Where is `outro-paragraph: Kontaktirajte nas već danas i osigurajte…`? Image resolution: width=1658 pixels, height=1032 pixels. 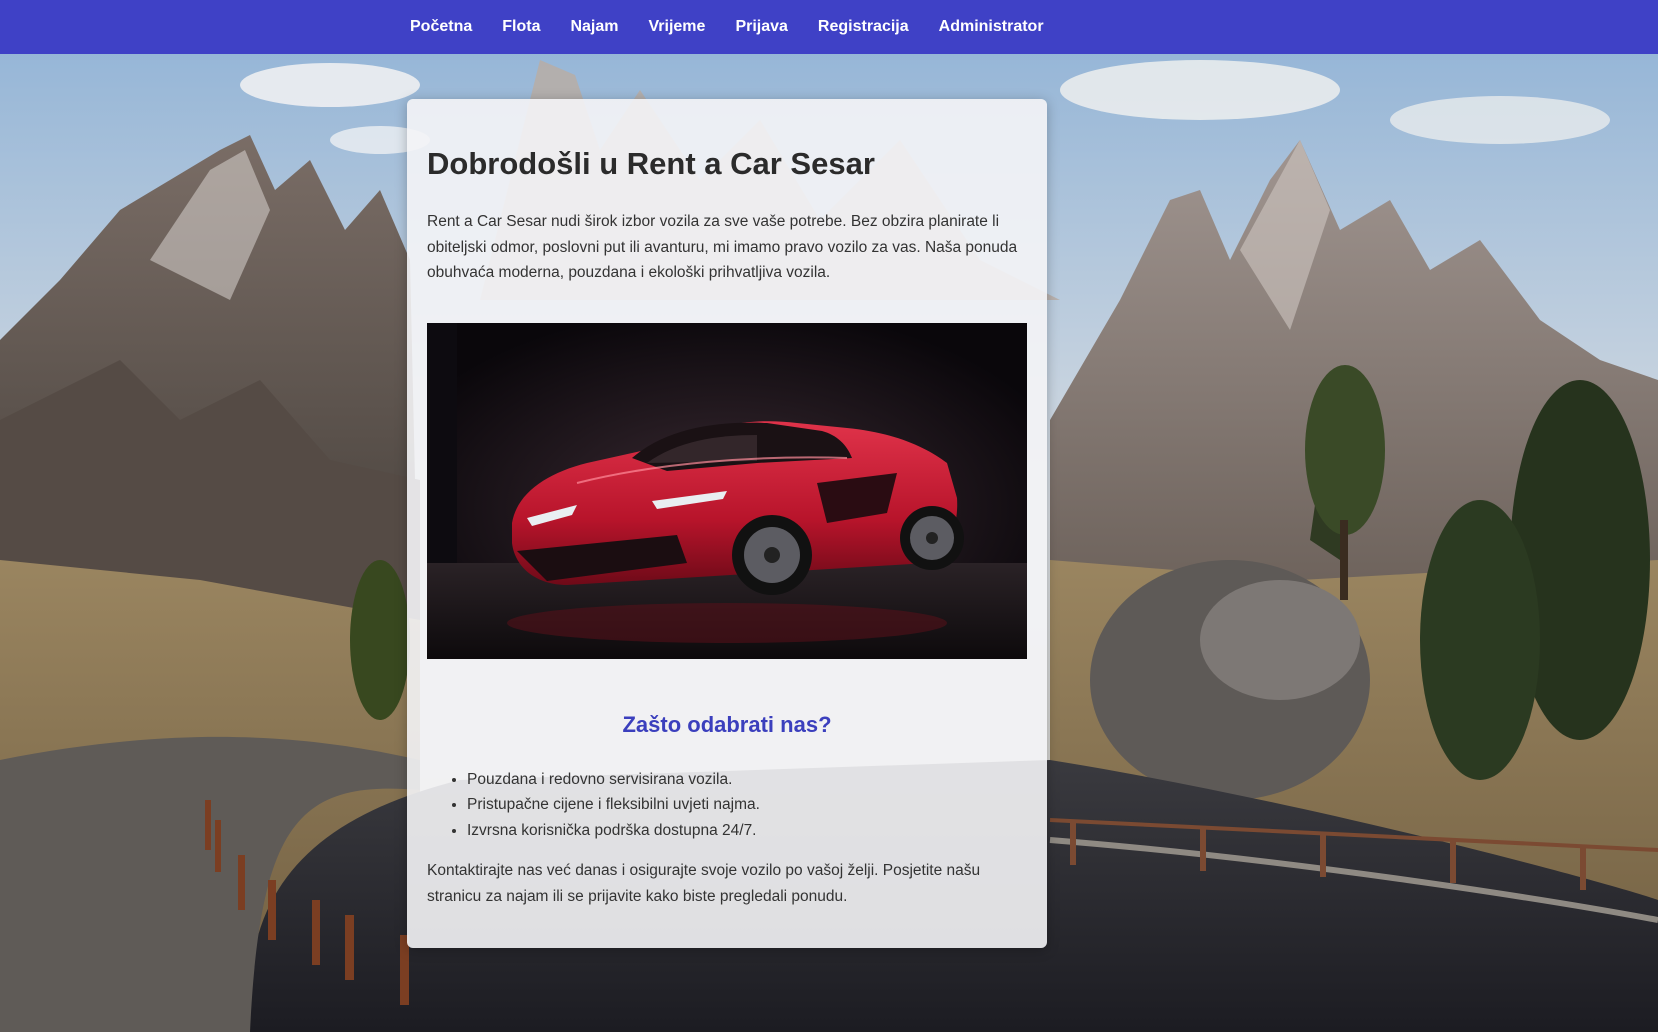 outro-paragraph: Kontaktirajte nas već danas i osigurajte… is located at coordinates (704, 883).